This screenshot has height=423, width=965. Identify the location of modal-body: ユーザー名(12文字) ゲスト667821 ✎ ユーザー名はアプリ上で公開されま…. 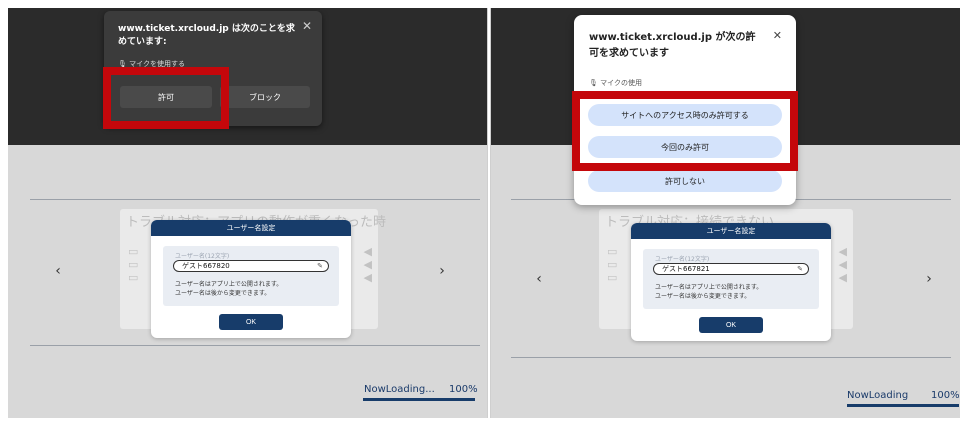
(731, 279).